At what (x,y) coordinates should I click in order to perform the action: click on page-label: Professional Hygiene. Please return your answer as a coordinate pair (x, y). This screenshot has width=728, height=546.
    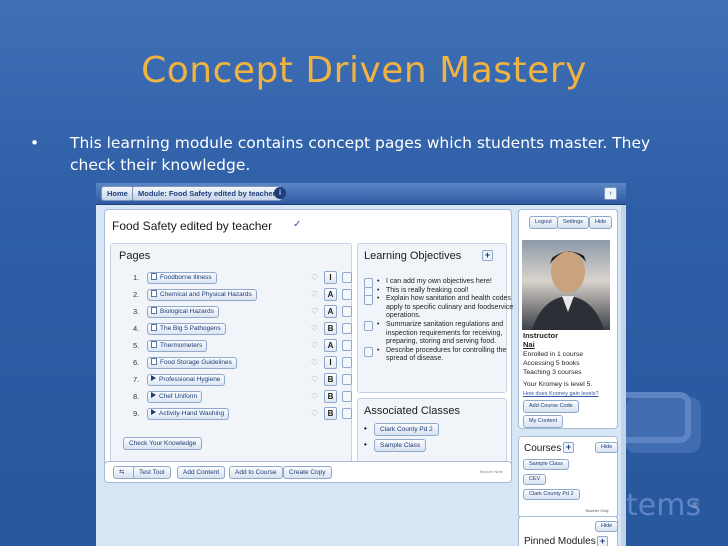
    Looking at the image, I should click on (190, 379).